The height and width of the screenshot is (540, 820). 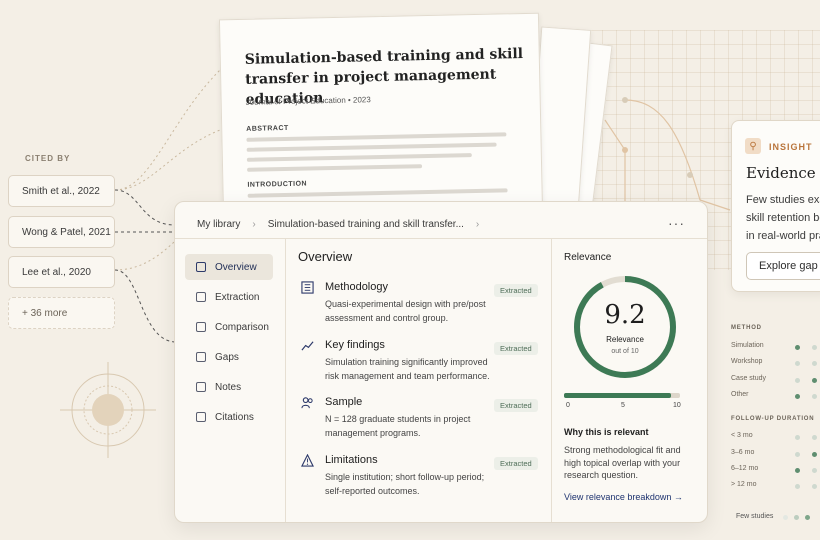 I want to click on table-icon, so click(x=307, y=287).